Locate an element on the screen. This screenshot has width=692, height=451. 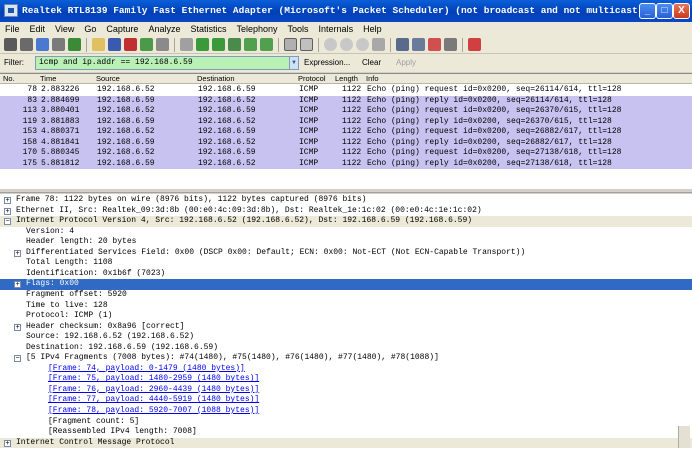
filter-dropdown-icon: ▼ is located at coordinates (294, 63).